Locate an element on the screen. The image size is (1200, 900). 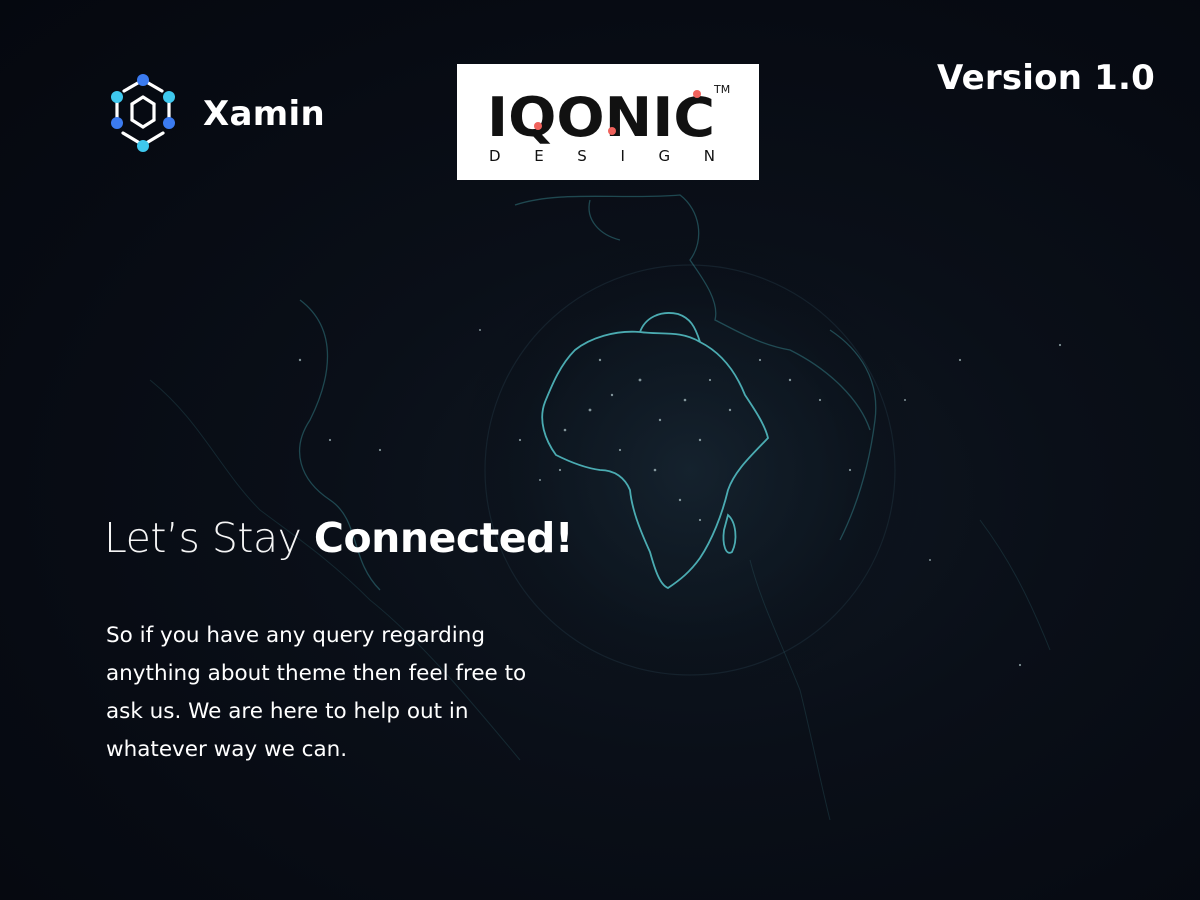
brand-name: Xamin is located at coordinates (264, 114).